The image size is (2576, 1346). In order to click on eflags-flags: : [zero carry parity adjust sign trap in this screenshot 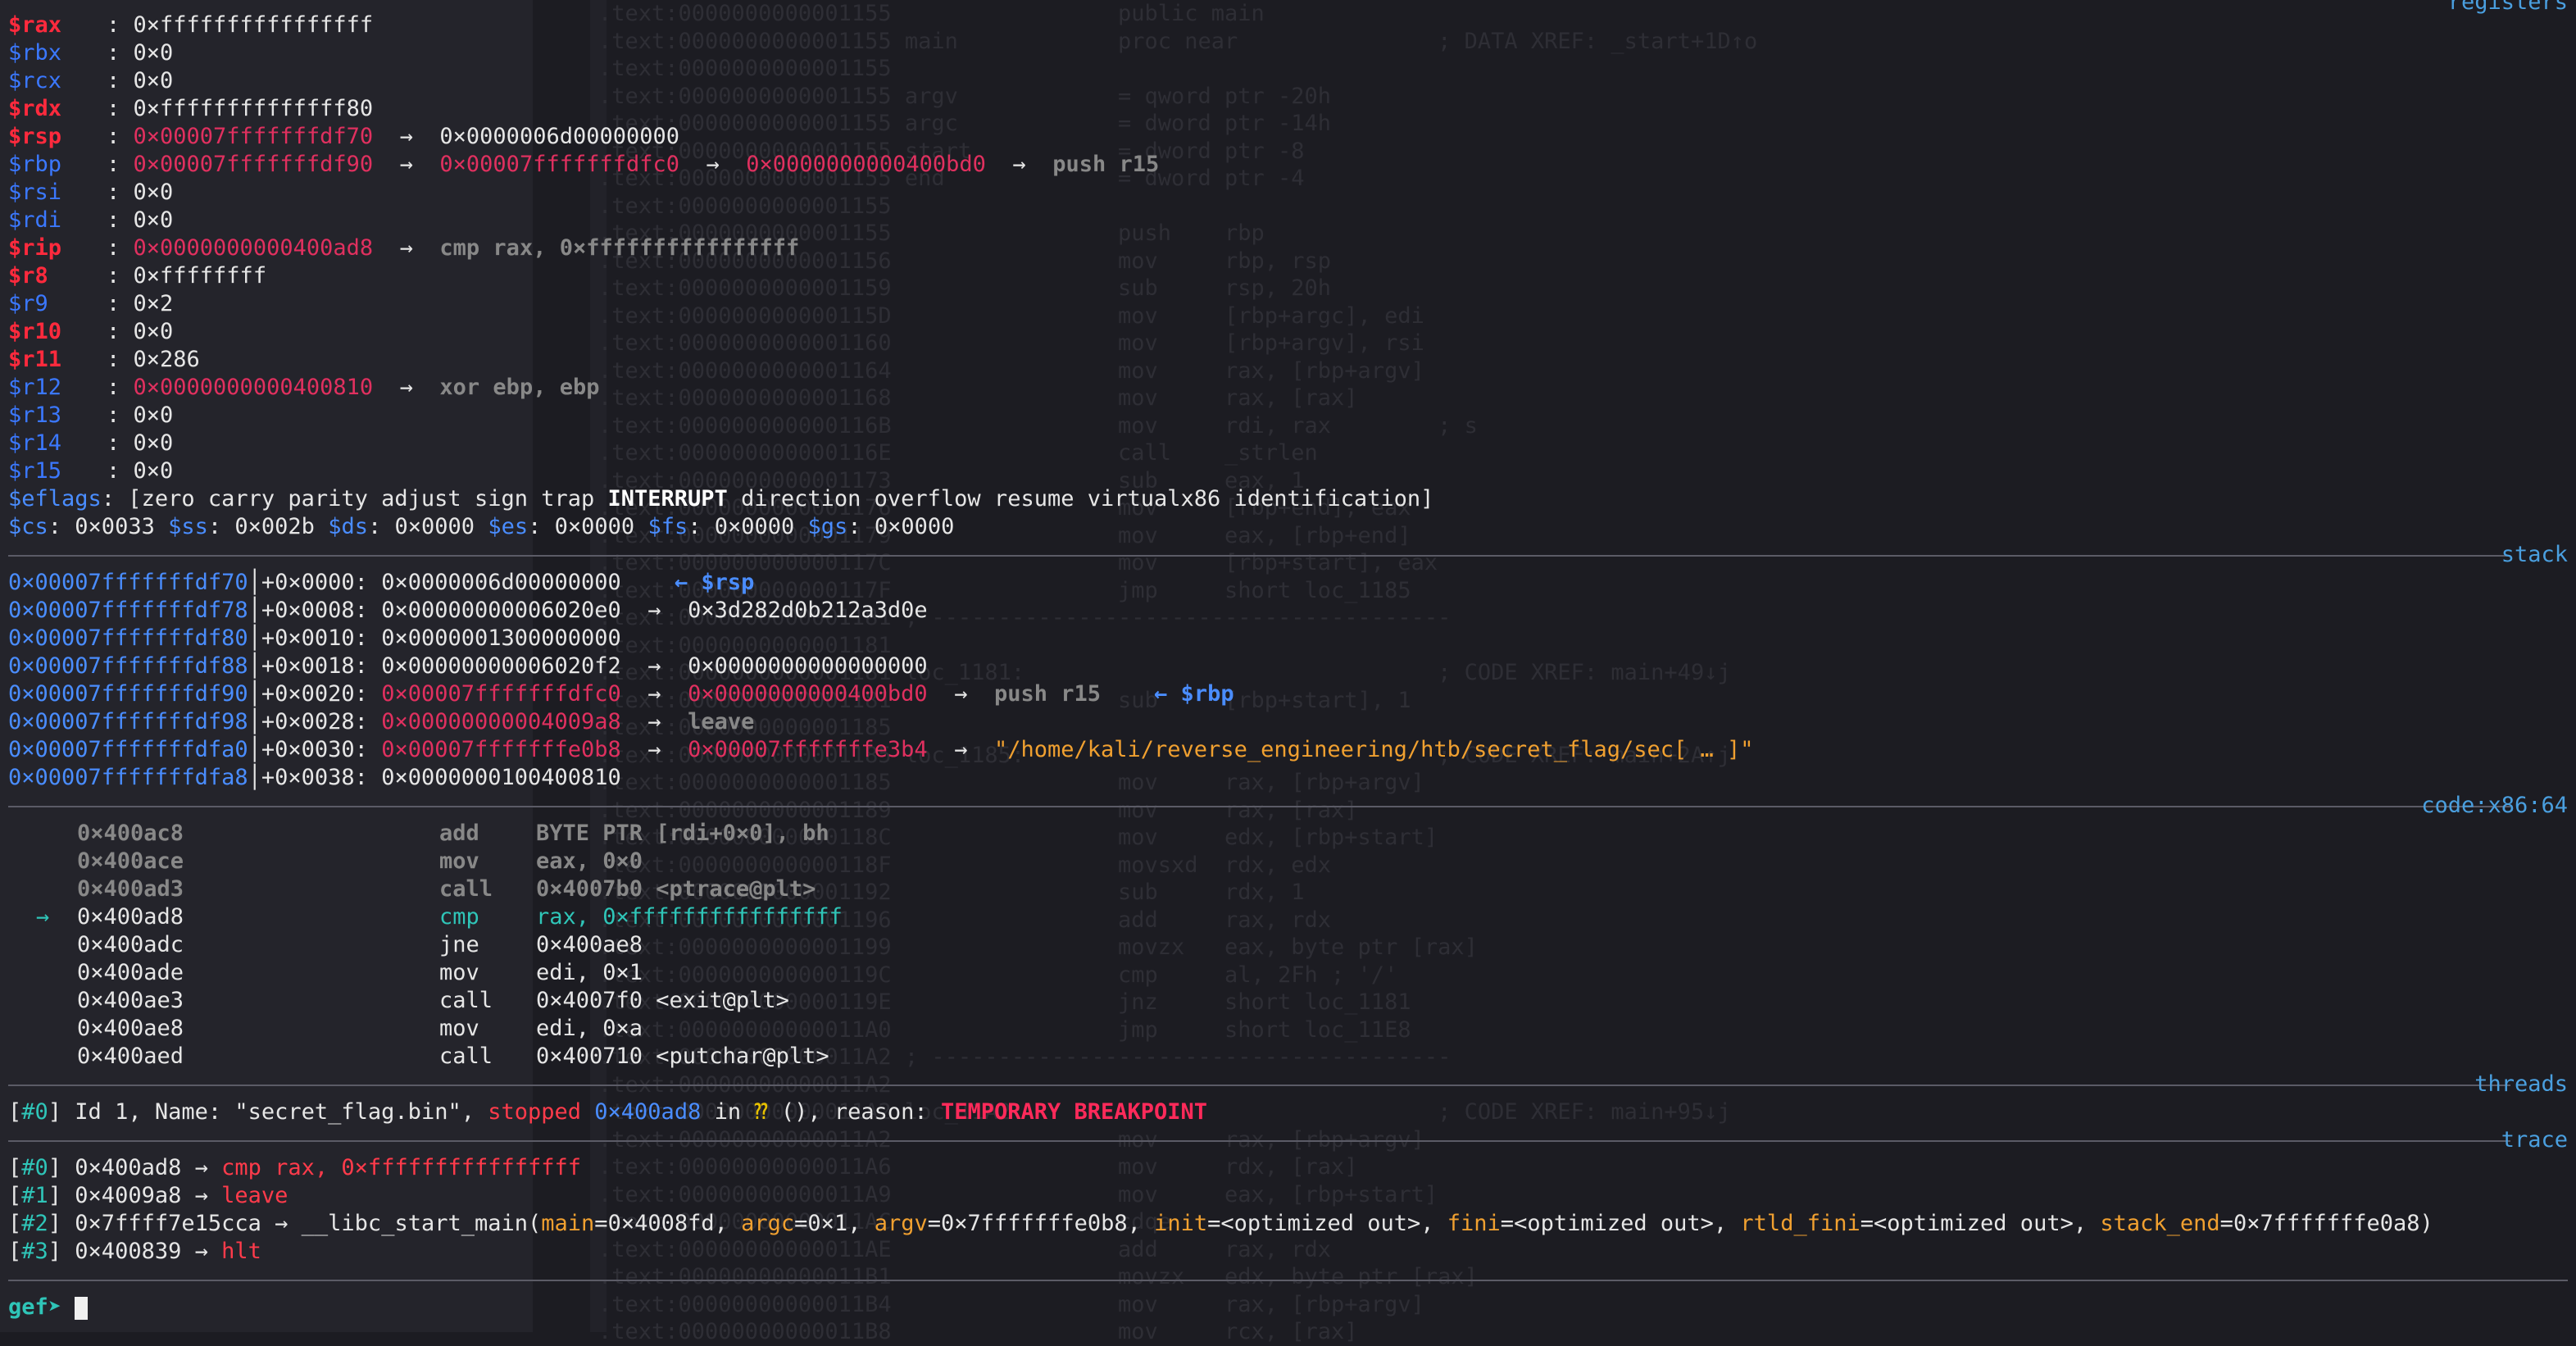, I will do `click(354, 499)`.